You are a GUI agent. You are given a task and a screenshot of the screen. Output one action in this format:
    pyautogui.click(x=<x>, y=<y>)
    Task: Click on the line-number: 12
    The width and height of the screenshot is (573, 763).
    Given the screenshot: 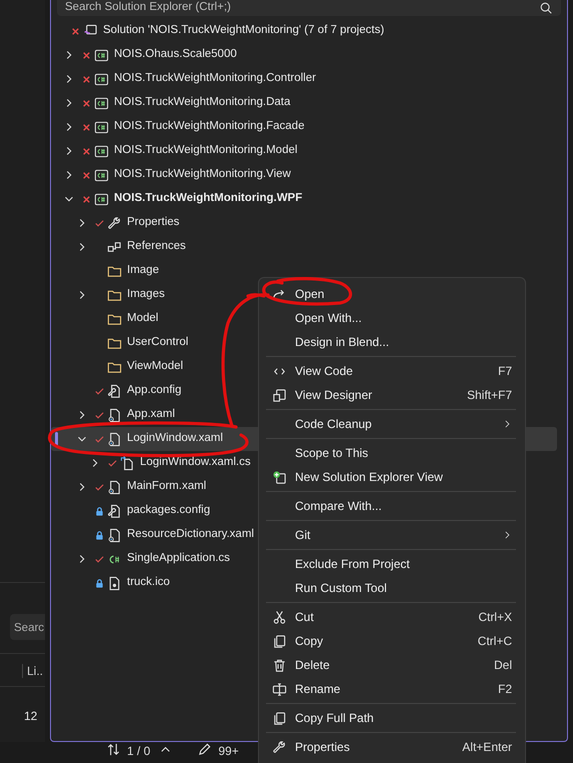 What is the action you would take?
    pyautogui.click(x=31, y=716)
    